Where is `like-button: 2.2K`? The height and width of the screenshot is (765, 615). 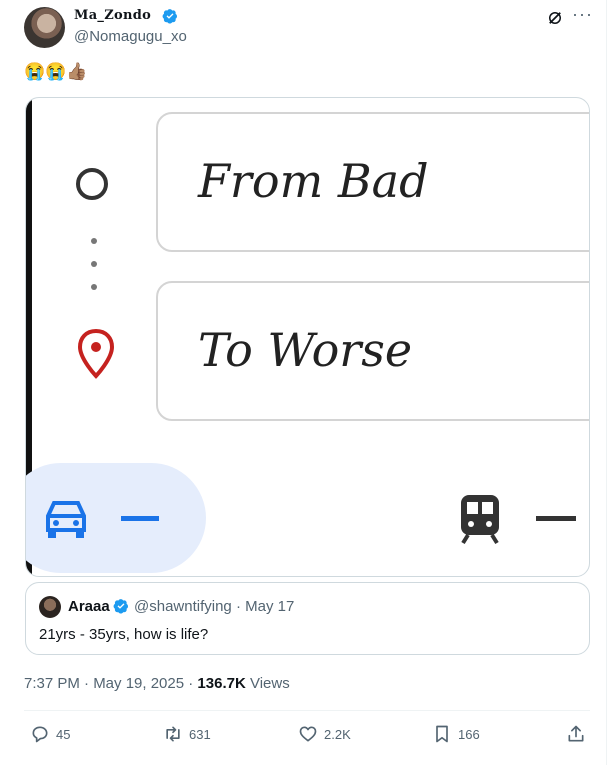 like-button: 2.2K is located at coordinates (324, 734).